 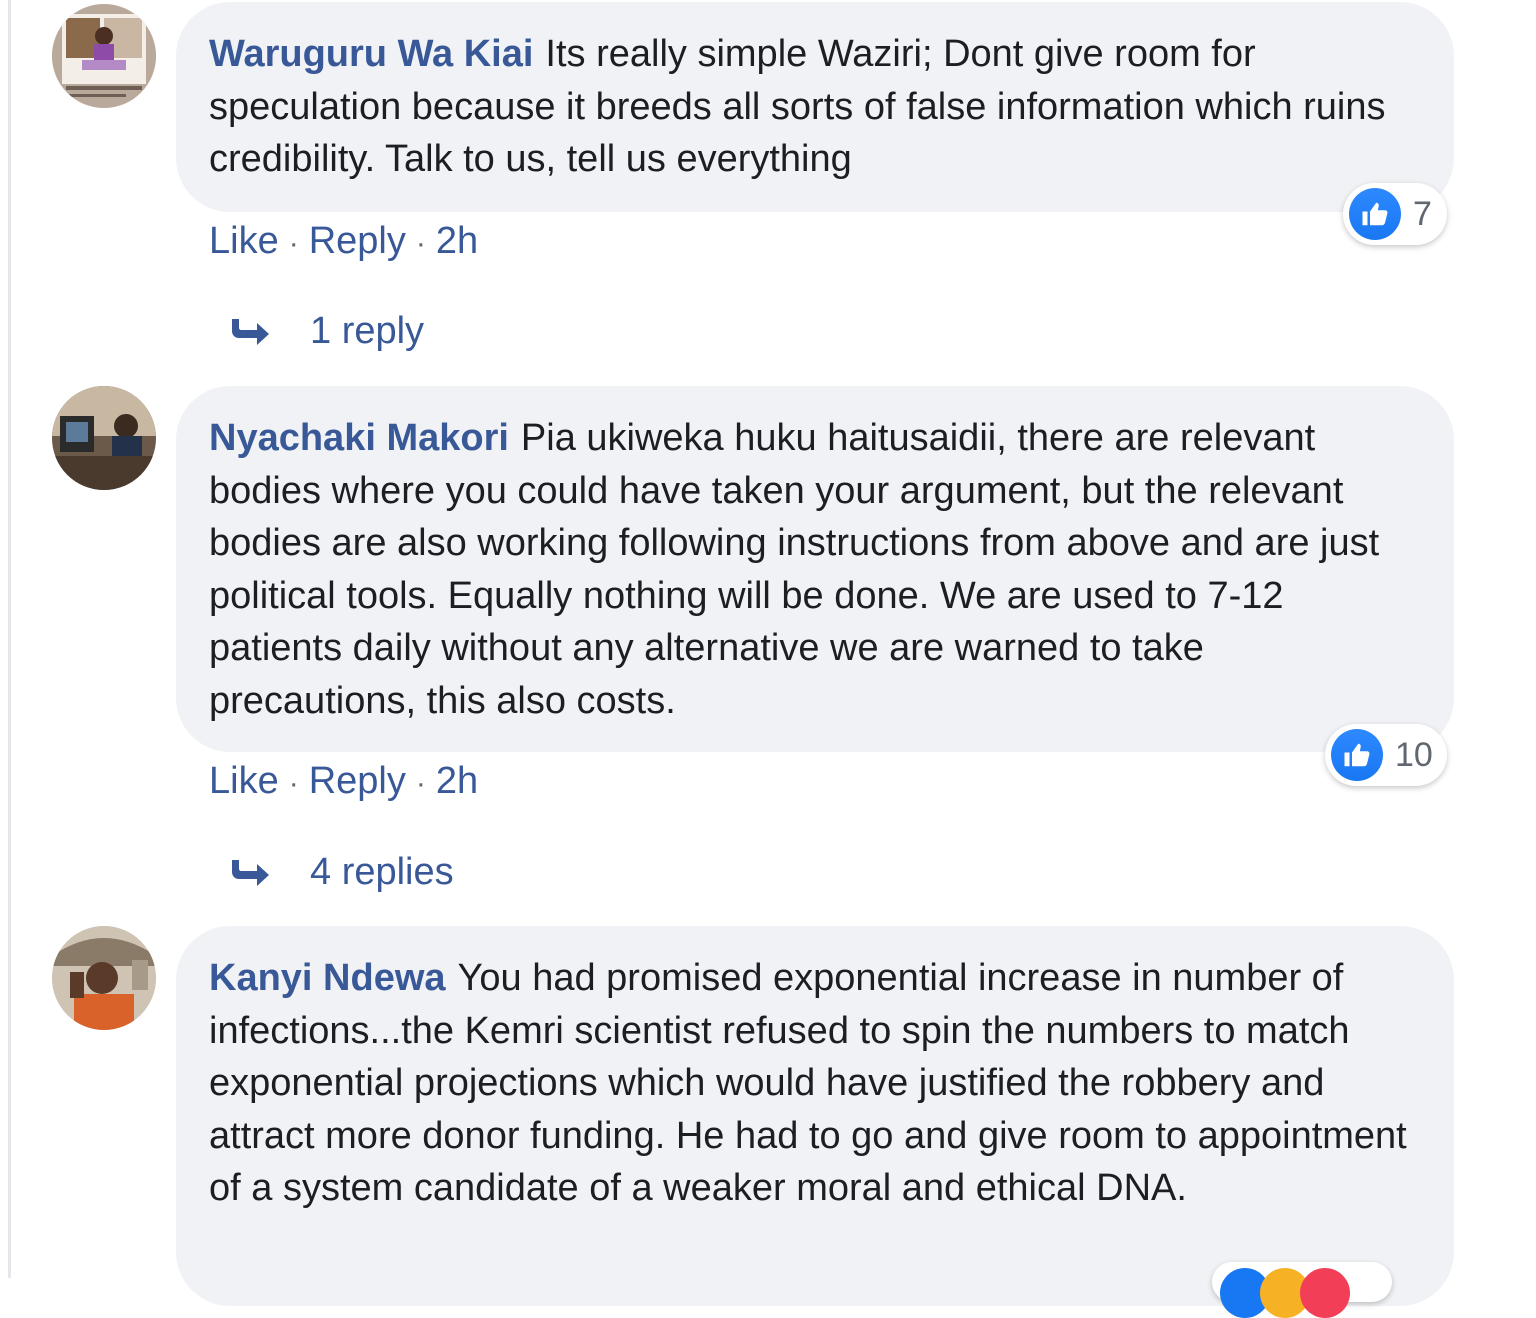 I want to click on comment-author: Waruguru Wa Kiai, so click(x=371, y=54).